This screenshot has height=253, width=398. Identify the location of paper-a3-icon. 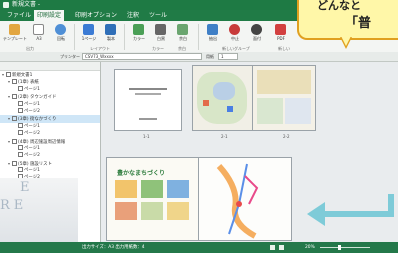
(38, 29).